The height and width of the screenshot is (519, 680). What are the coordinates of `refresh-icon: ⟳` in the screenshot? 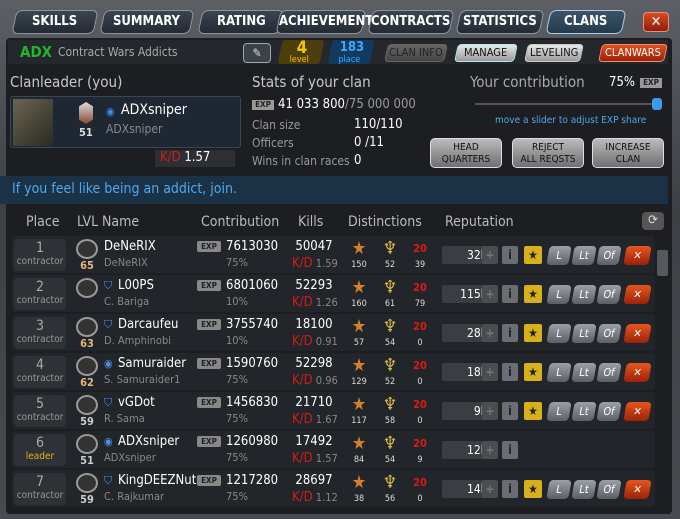 It's located at (653, 221).